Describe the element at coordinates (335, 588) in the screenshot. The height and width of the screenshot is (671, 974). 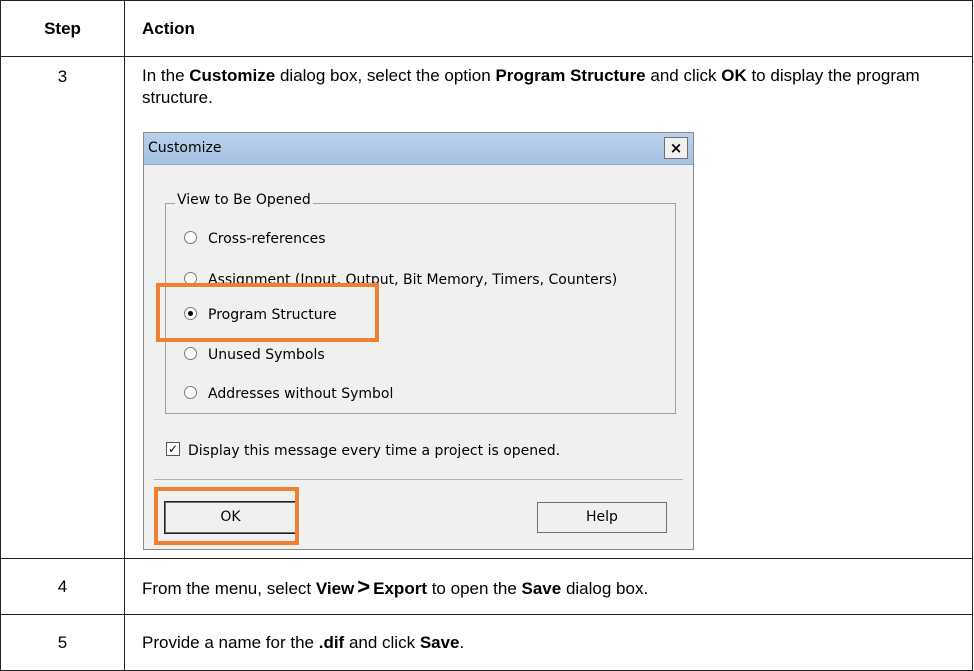
I see `emphasis-view: View` at that location.